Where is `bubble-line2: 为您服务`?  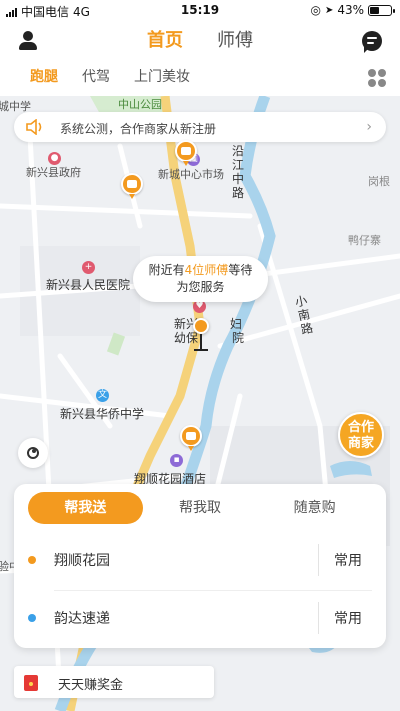 bubble-line2: 为您服务 is located at coordinates (200, 287).